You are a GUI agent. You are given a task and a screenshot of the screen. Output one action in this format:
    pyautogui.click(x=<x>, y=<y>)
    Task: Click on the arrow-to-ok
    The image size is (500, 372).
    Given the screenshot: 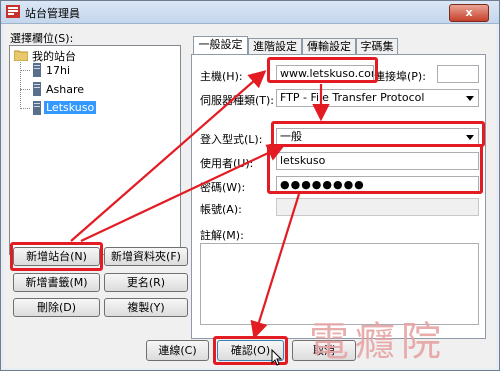 What is the action you would take?
    pyautogui.click(x=275, y=266)
    